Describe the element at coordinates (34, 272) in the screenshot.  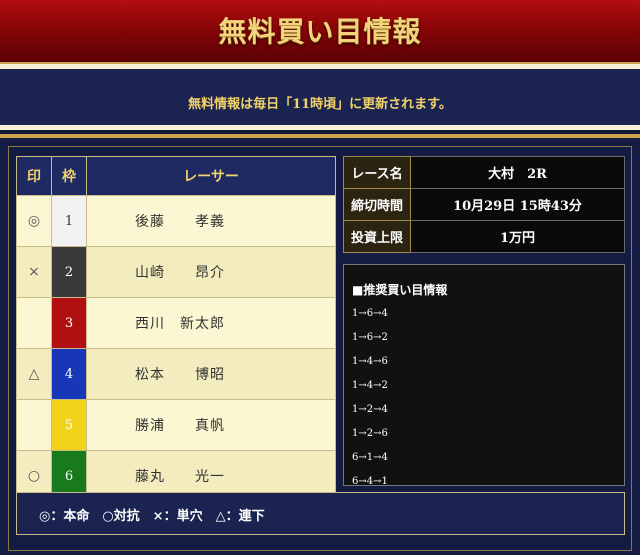
I see `prediction-mark: ×` at that location.